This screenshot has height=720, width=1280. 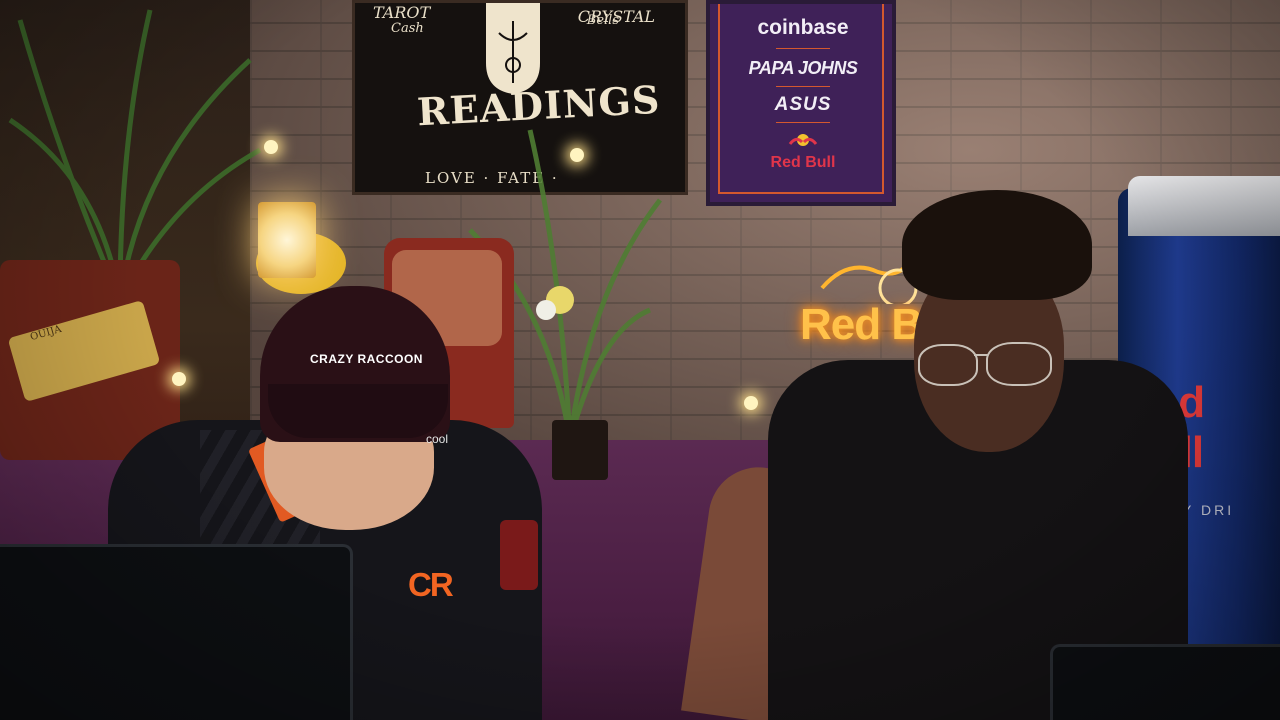 I want to click on sponsor-asus: ASUS, so click(x=803, y=104).